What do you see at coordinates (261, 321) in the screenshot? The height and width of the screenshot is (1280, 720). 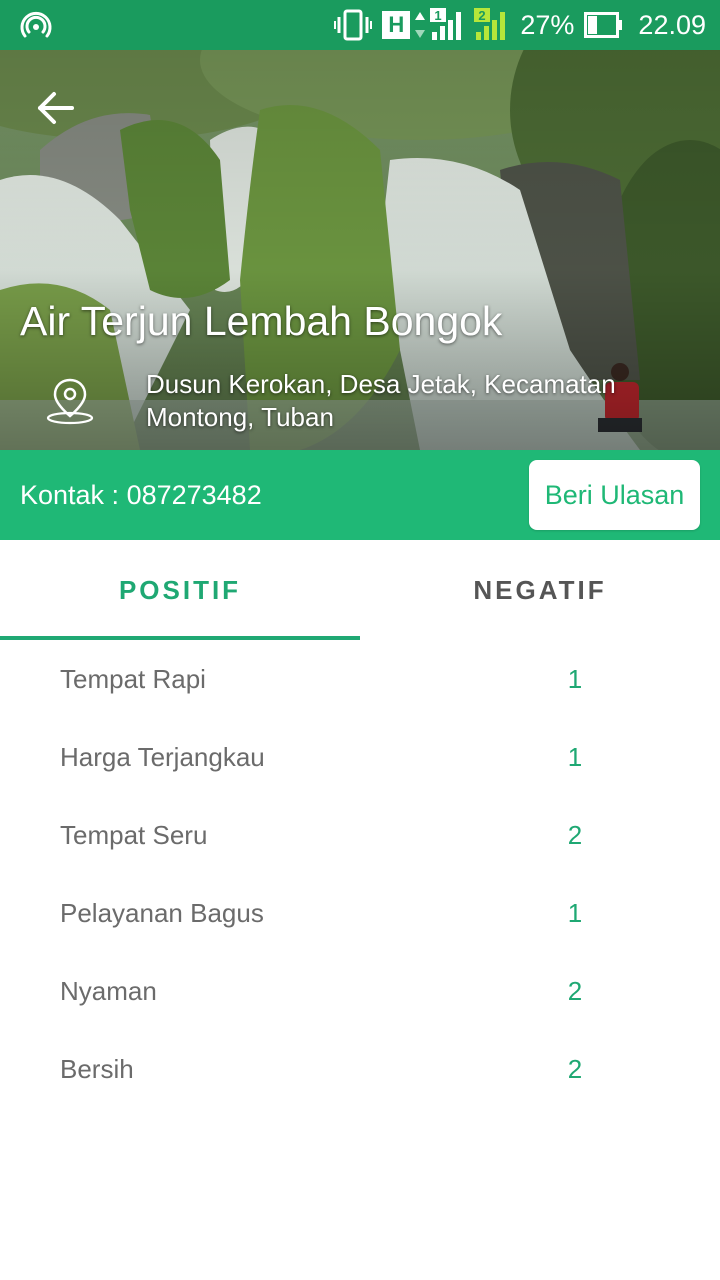 I see `place-title: Air Terjun Lembah Bongok` at bounding box center [261, 321].